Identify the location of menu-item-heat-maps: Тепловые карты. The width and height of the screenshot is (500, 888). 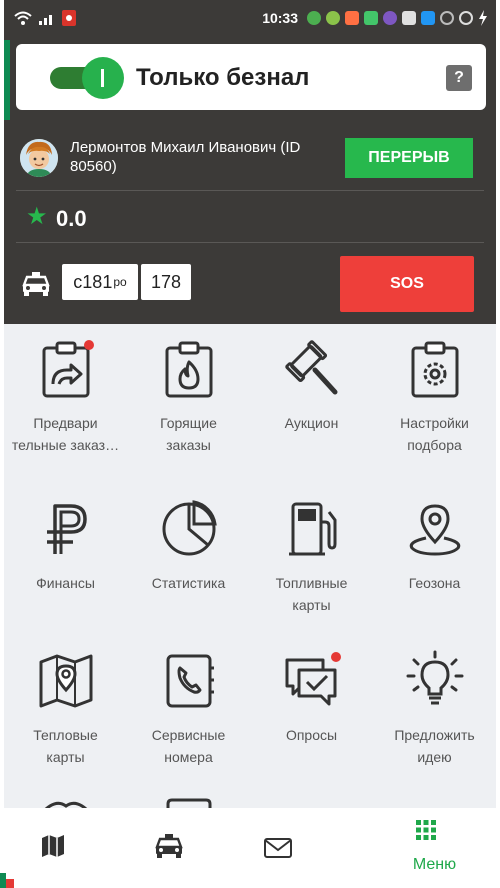
(65, 706).